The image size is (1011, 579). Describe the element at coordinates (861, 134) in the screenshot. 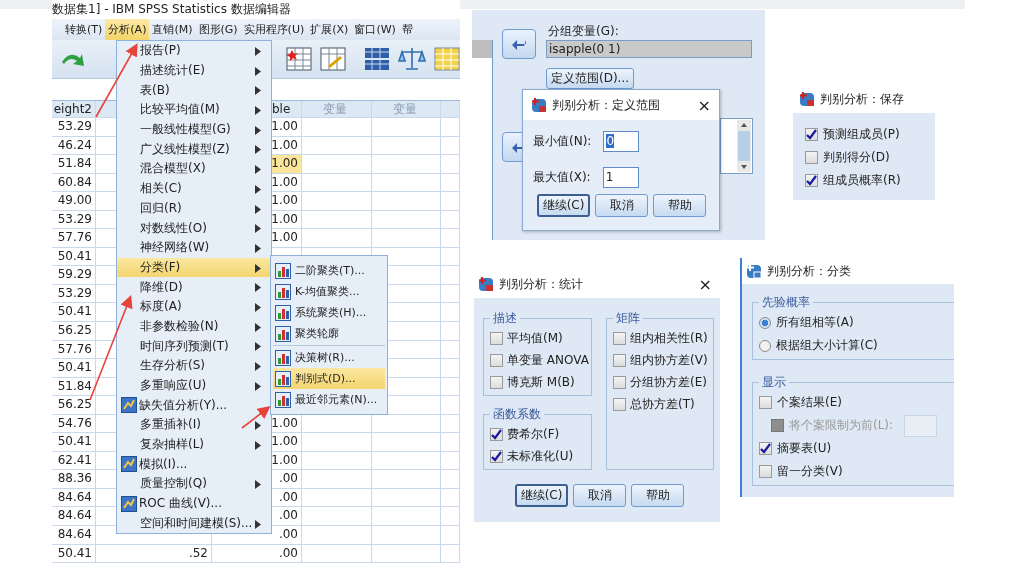

I see `checkbox-label: 预测组成员(P)` at that location.